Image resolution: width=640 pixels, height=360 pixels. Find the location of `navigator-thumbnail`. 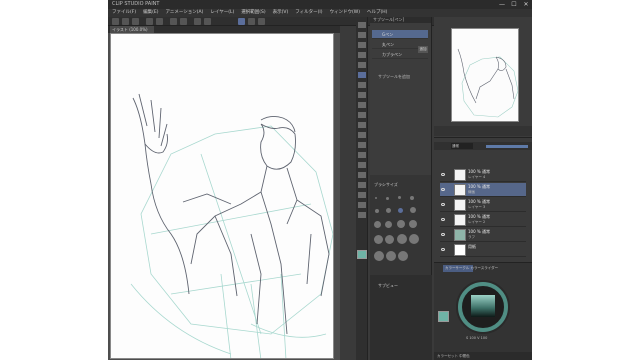

navigator-thumbnail is located at coordinates (485, 75).